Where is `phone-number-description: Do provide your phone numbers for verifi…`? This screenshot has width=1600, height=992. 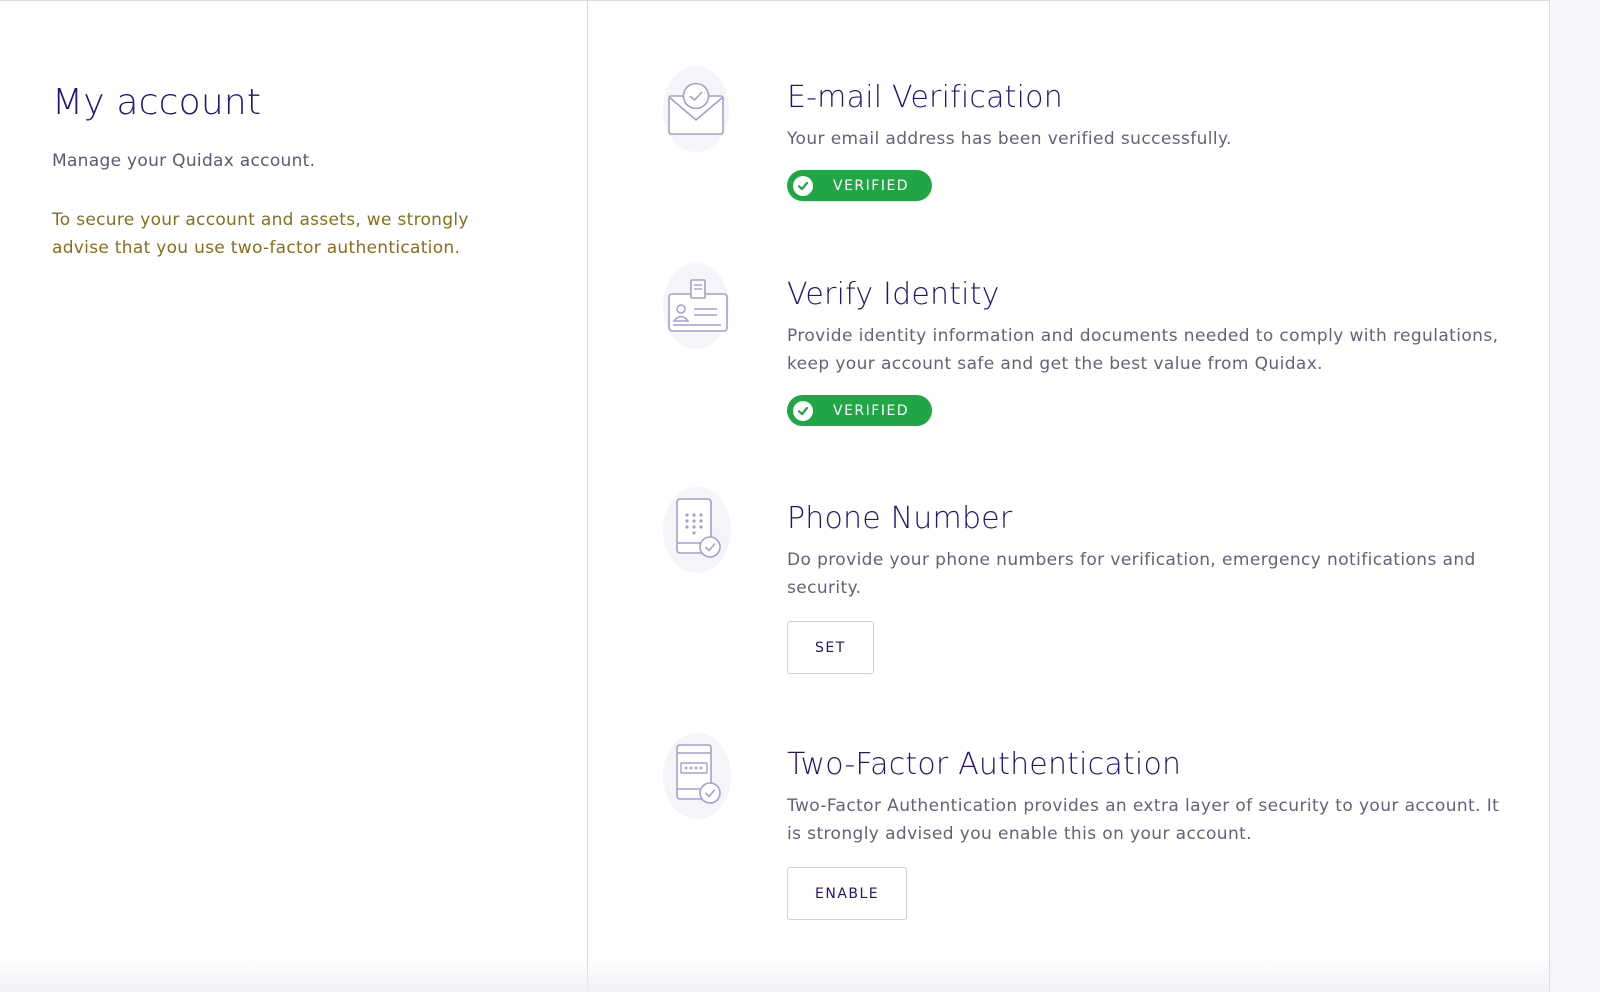
phone-number-description: Do provide your phone numbers for verifi… is located at coordinates (1131, 574).